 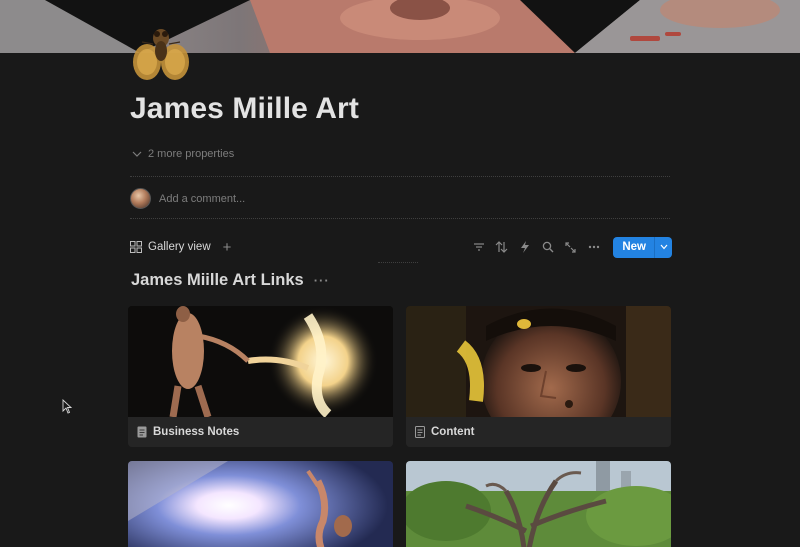 What do you see at coordinates (634, 247) in the screenshot?
I see `new-button-label: New` at bounding box center [634, 247].